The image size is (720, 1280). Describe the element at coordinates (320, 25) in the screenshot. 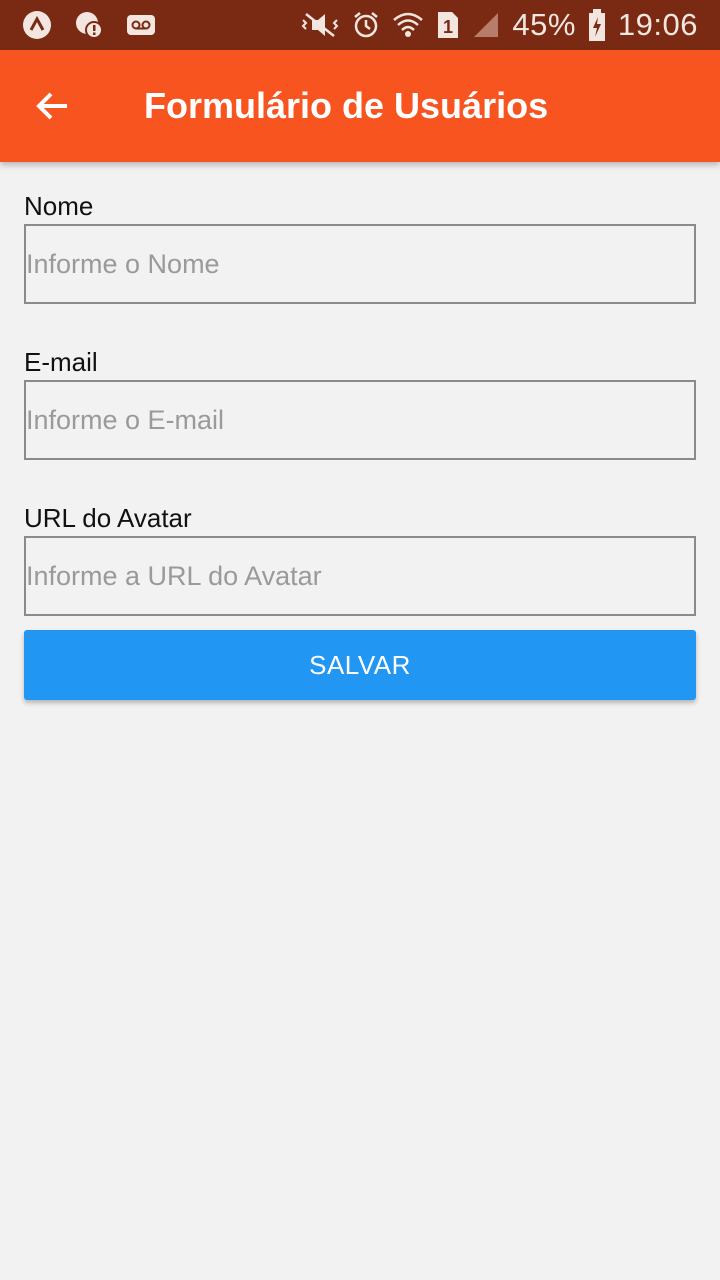

I see `mute-vibrate-icon` at that location.